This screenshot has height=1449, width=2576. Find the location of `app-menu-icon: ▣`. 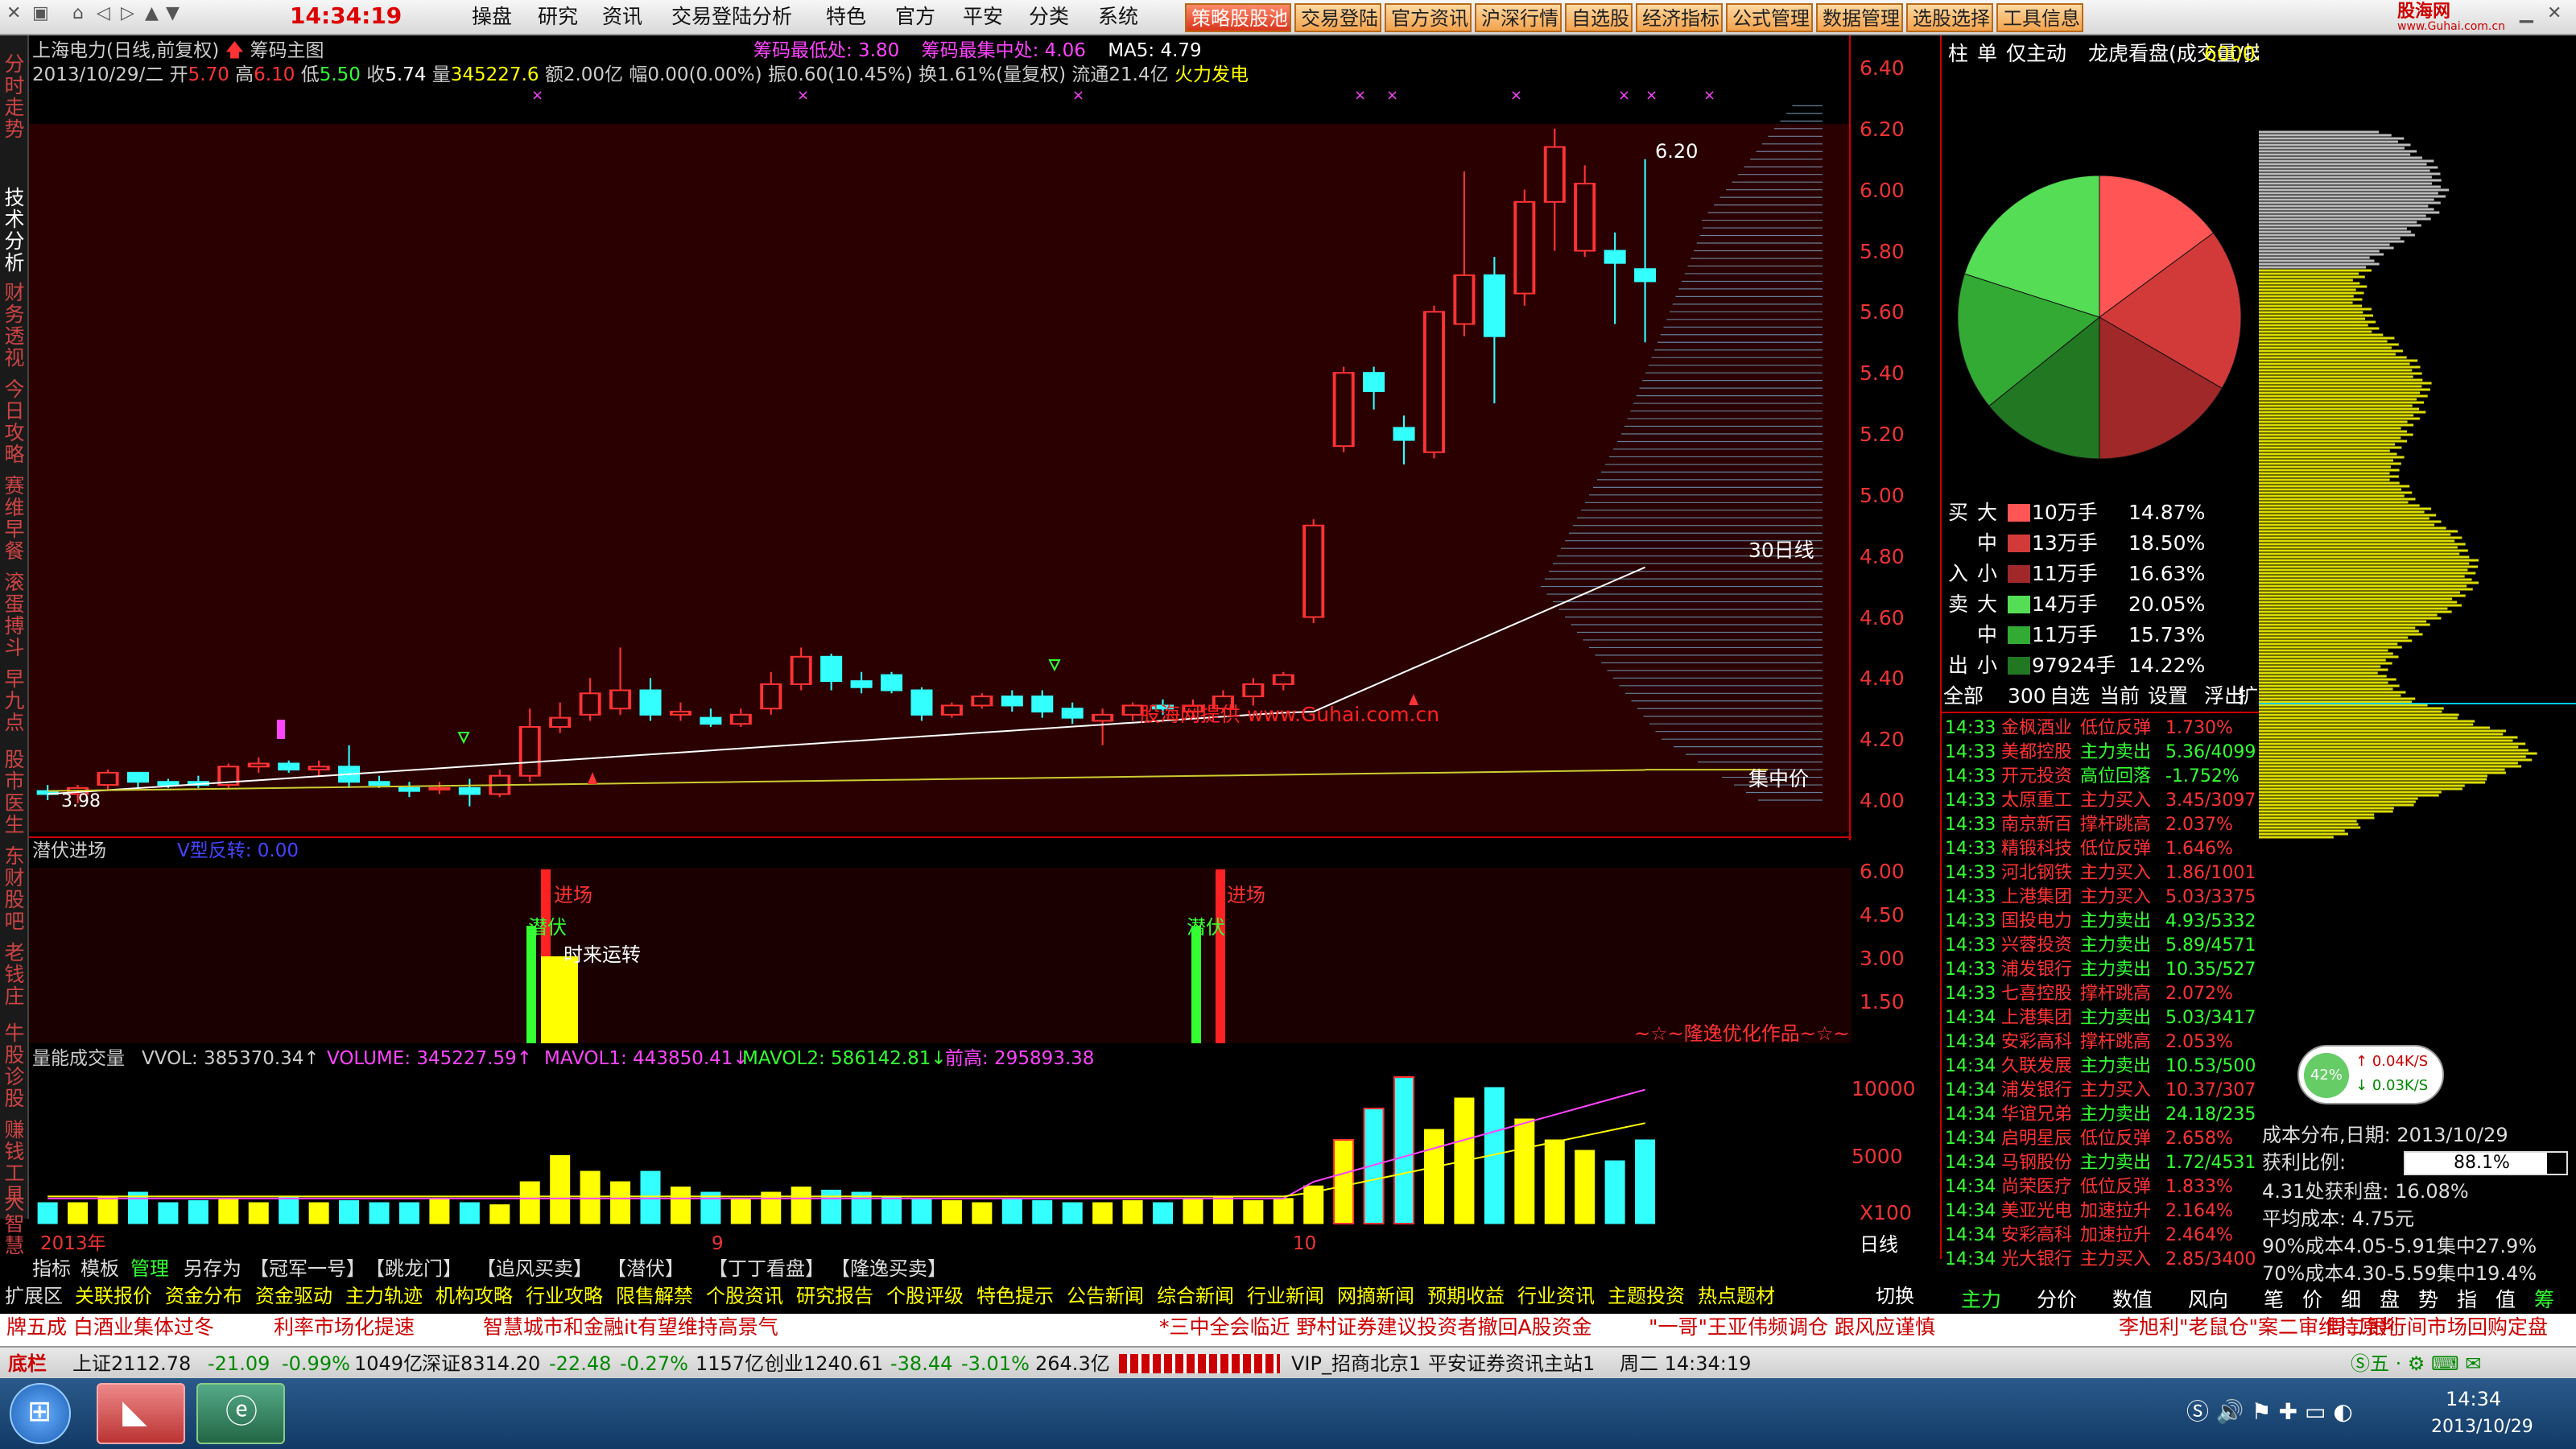

app-menu-icon: ▣ is located at coordinates (40, 14).